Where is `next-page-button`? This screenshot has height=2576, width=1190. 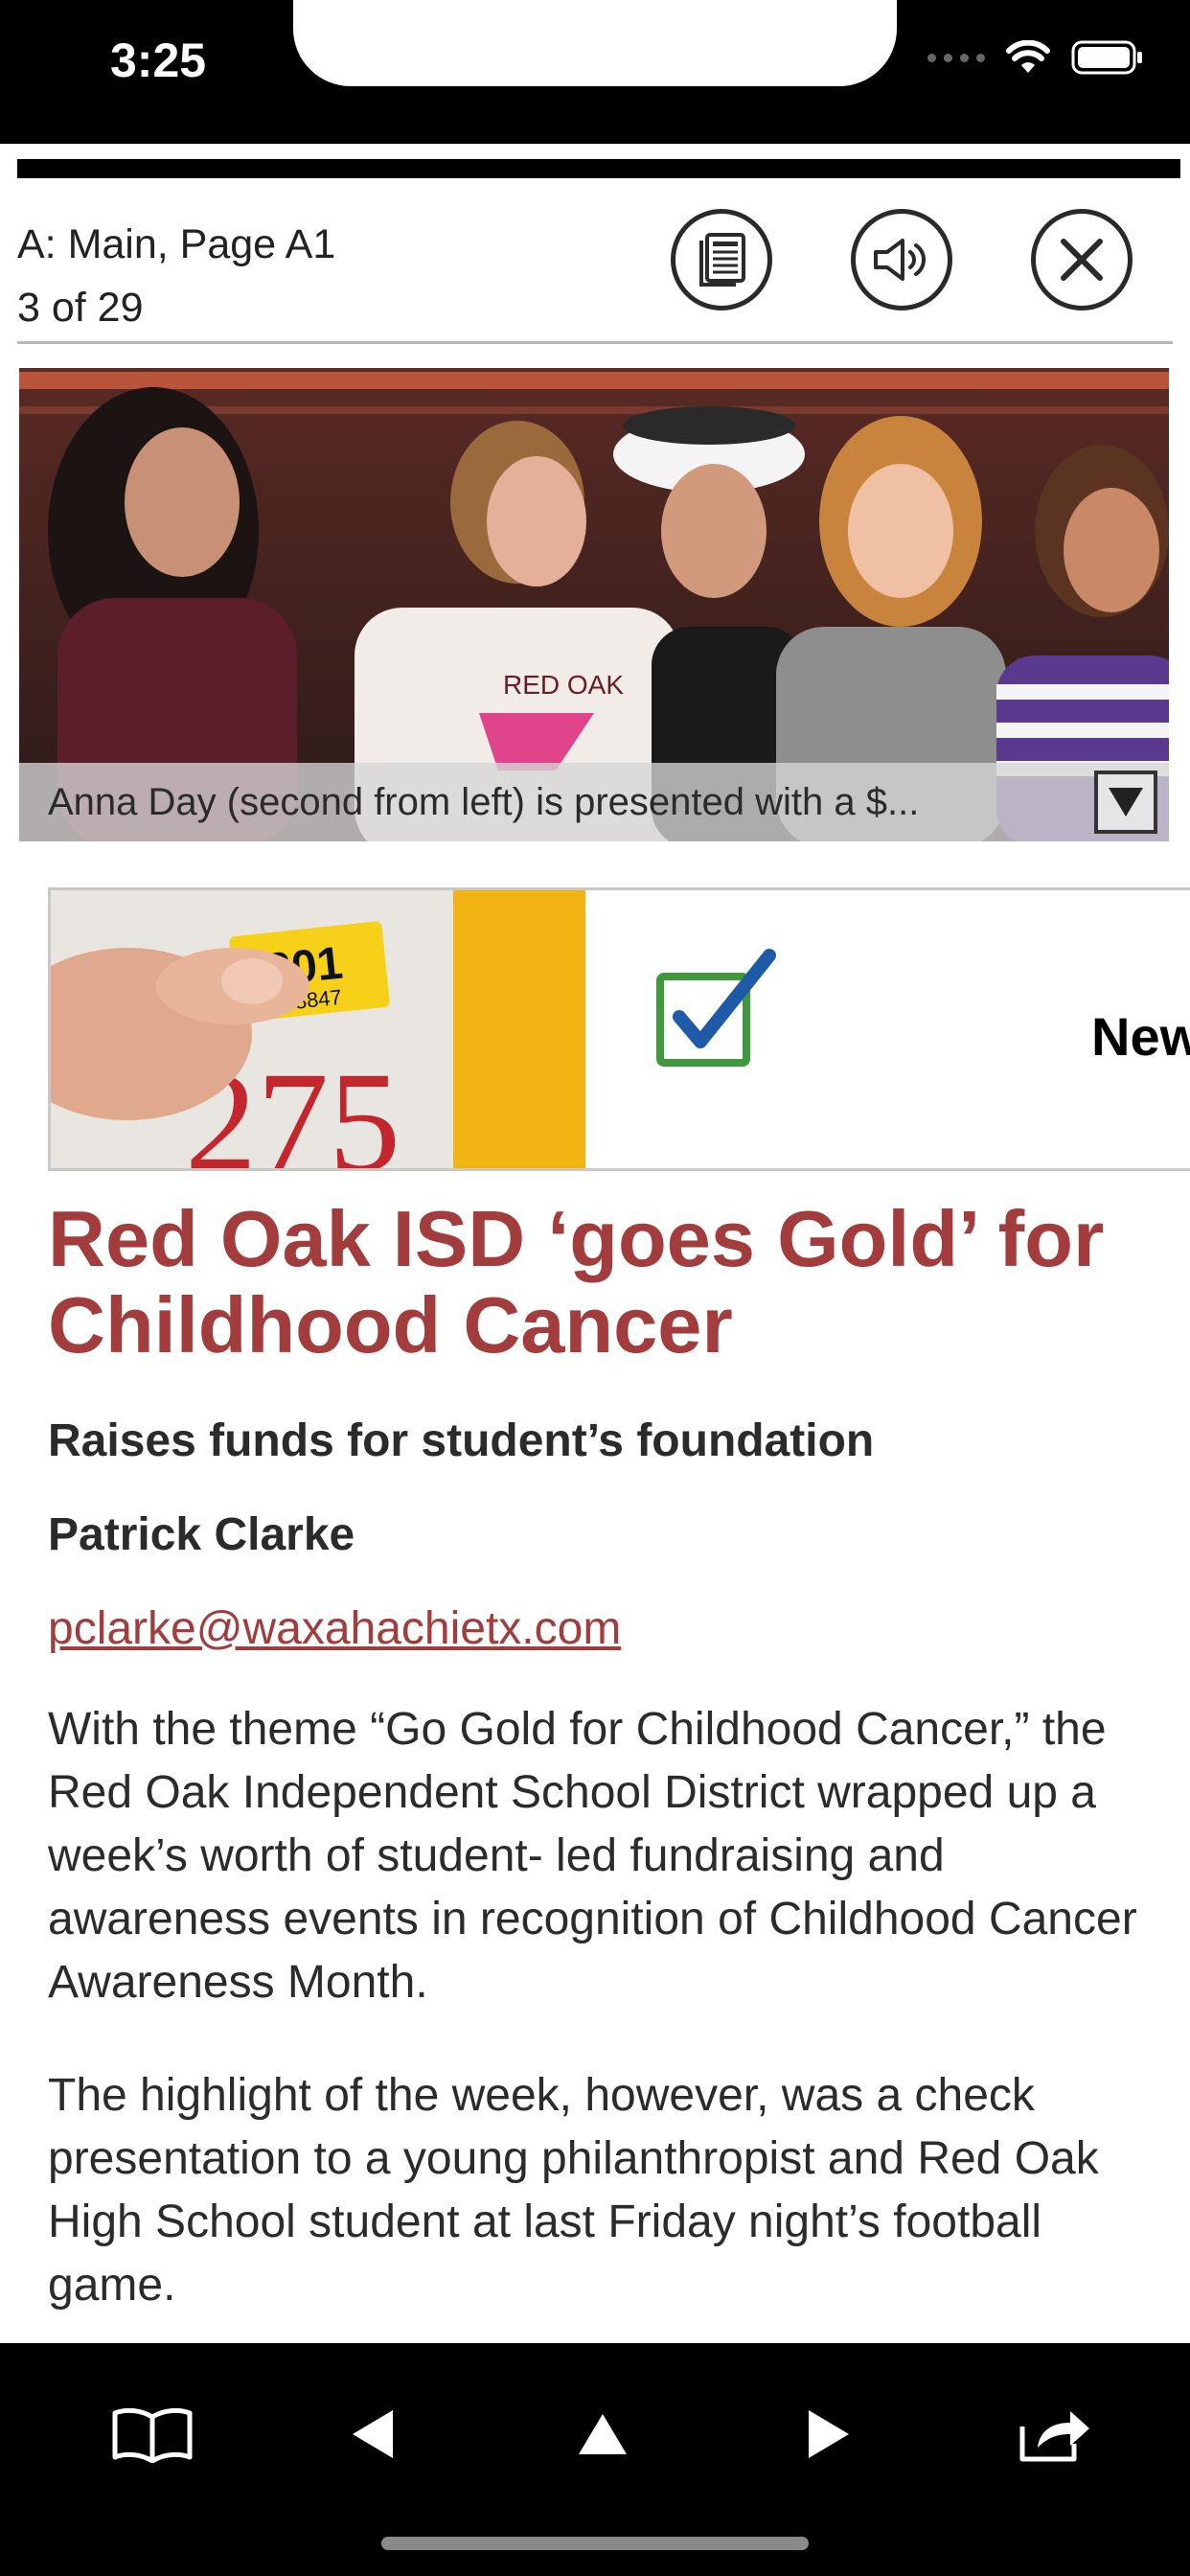 next-page-button is located at coordinates (828, 2434).